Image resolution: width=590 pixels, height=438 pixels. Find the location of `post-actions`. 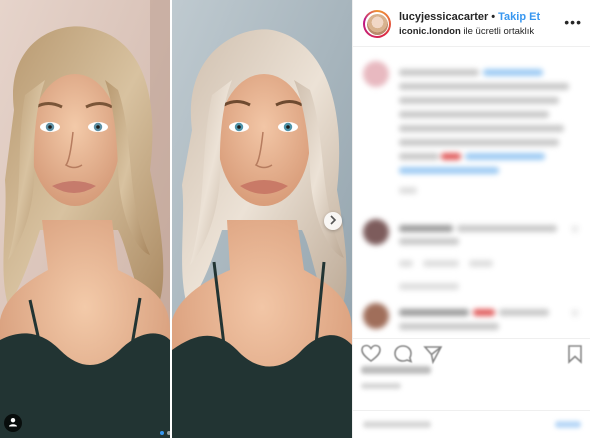

post-actions is located at coordinates (471, 352).